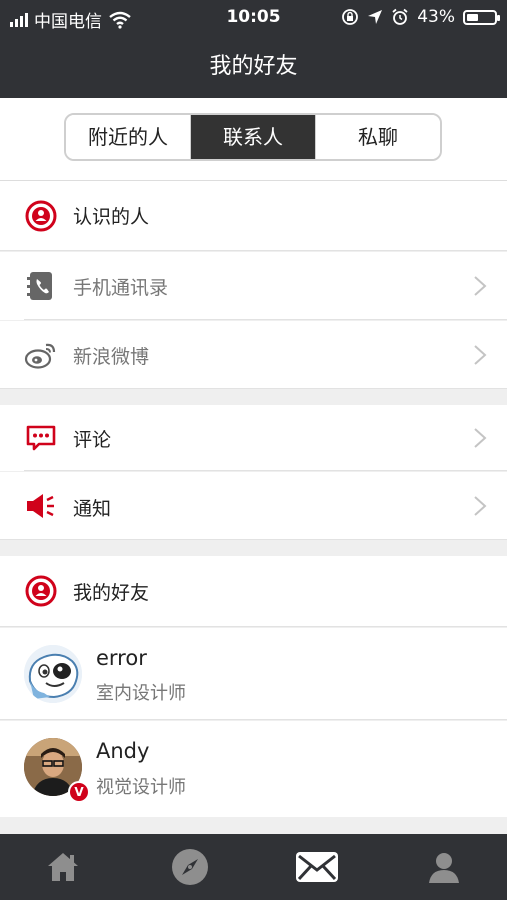 The width and height of the screenshot is (507, 900). I want to click on list-item-label: 手机通讯录, so click(121, 288).